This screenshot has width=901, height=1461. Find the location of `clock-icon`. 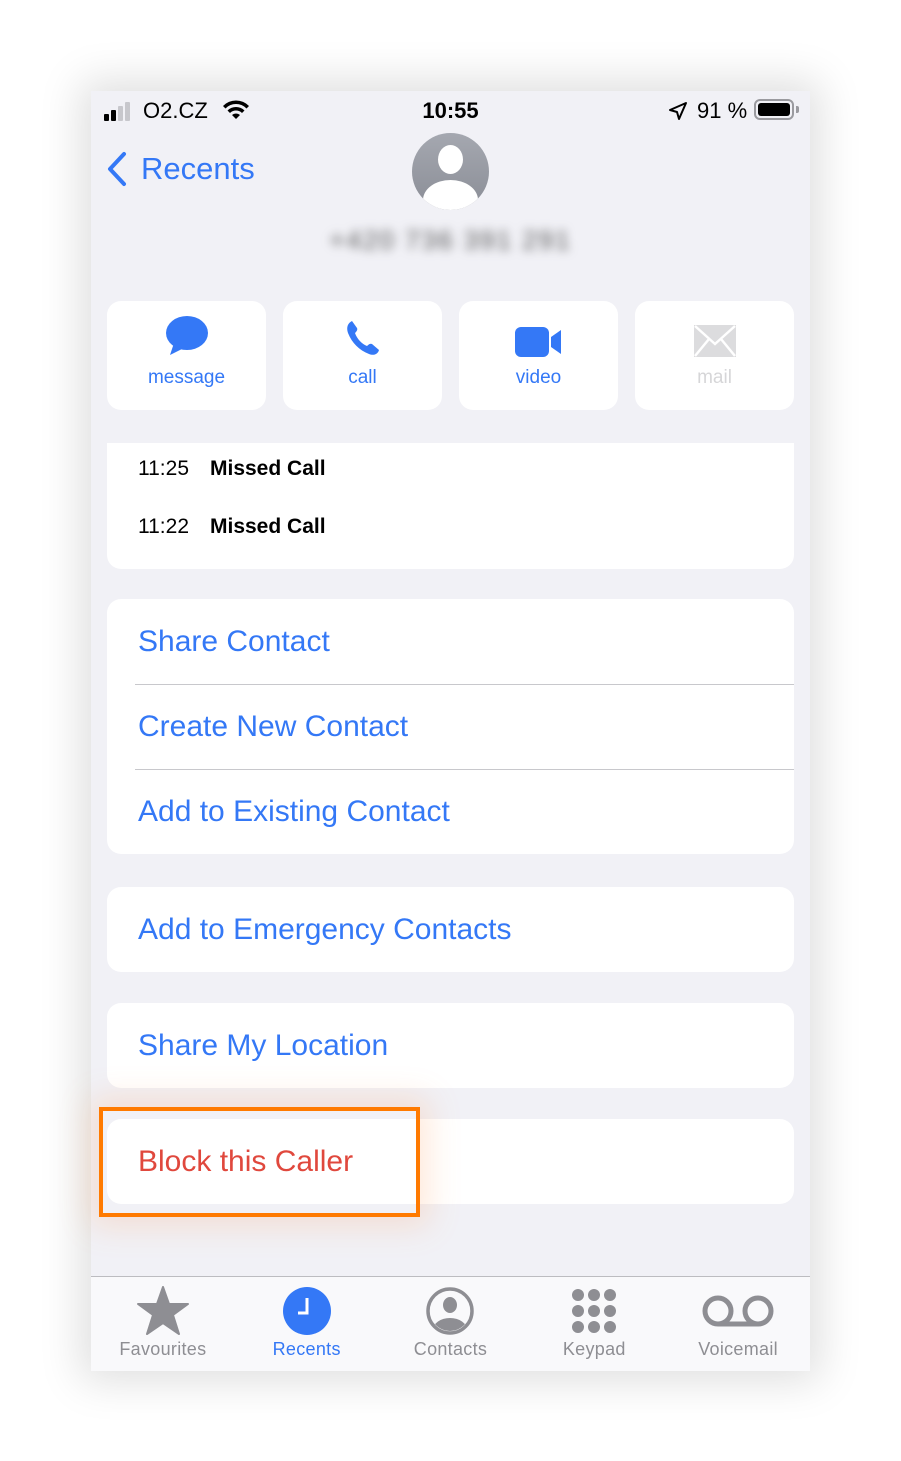

clock-icon is located at coordinates (306, 1311).